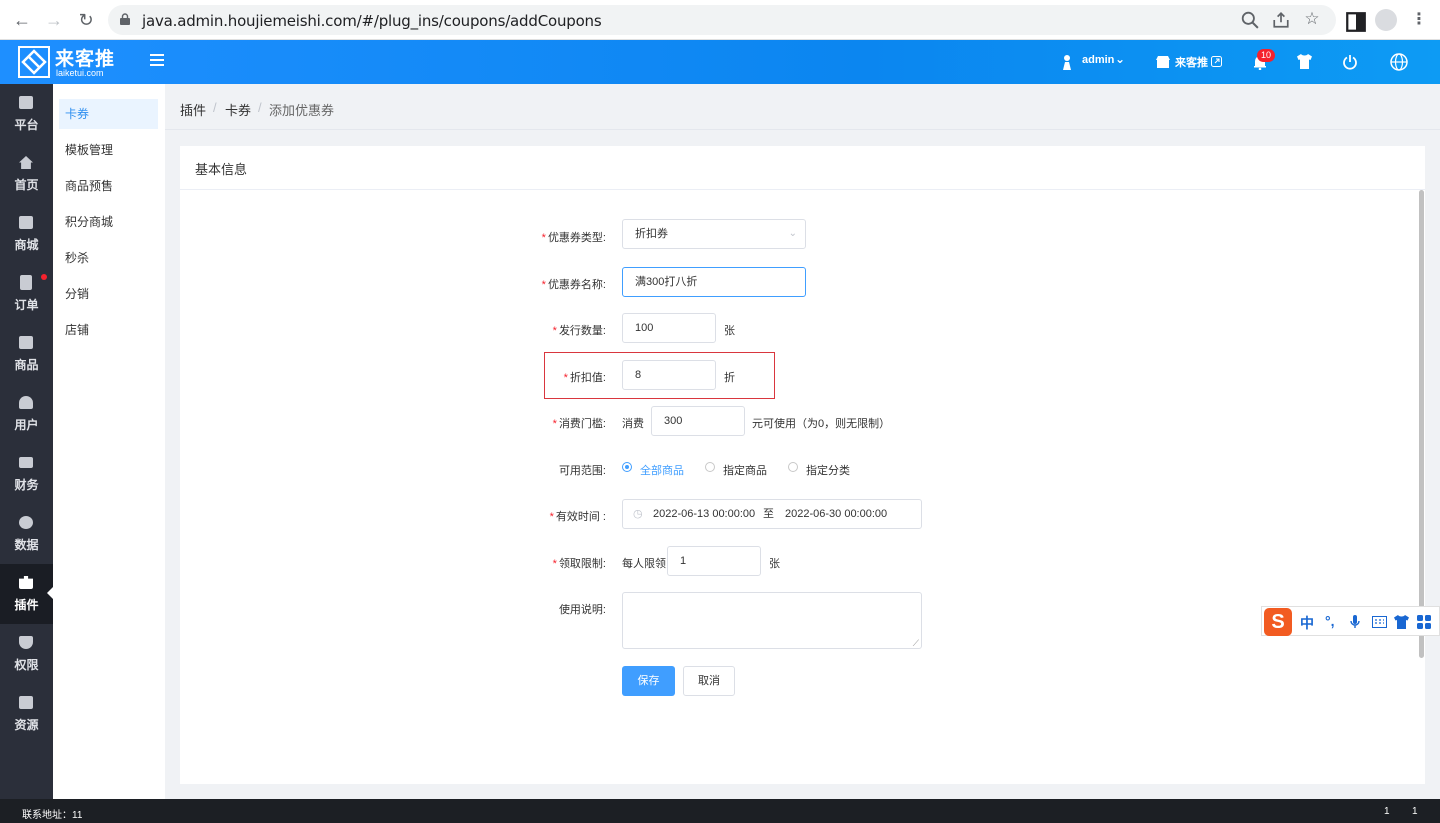 The width and height of the screenshot is (1440, 823). Describe the element at coordinates (745, 470) in the screenshot. I see `scope-goods-label: 指定商品` at that location.